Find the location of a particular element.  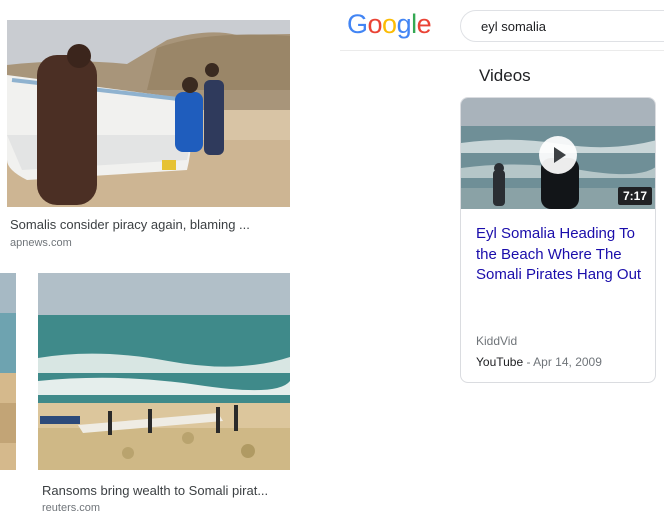

logo-letter: e is located at coordinates (424, 24).